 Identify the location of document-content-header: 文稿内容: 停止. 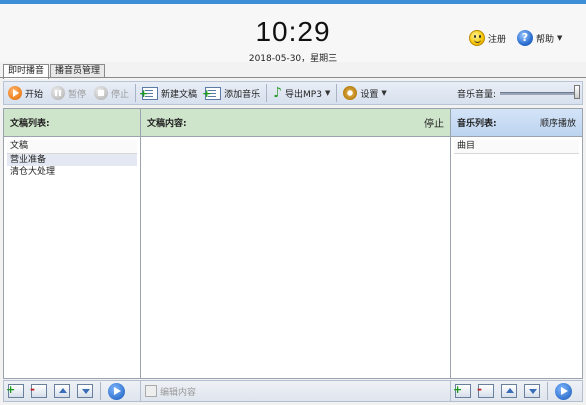
(295, 123).